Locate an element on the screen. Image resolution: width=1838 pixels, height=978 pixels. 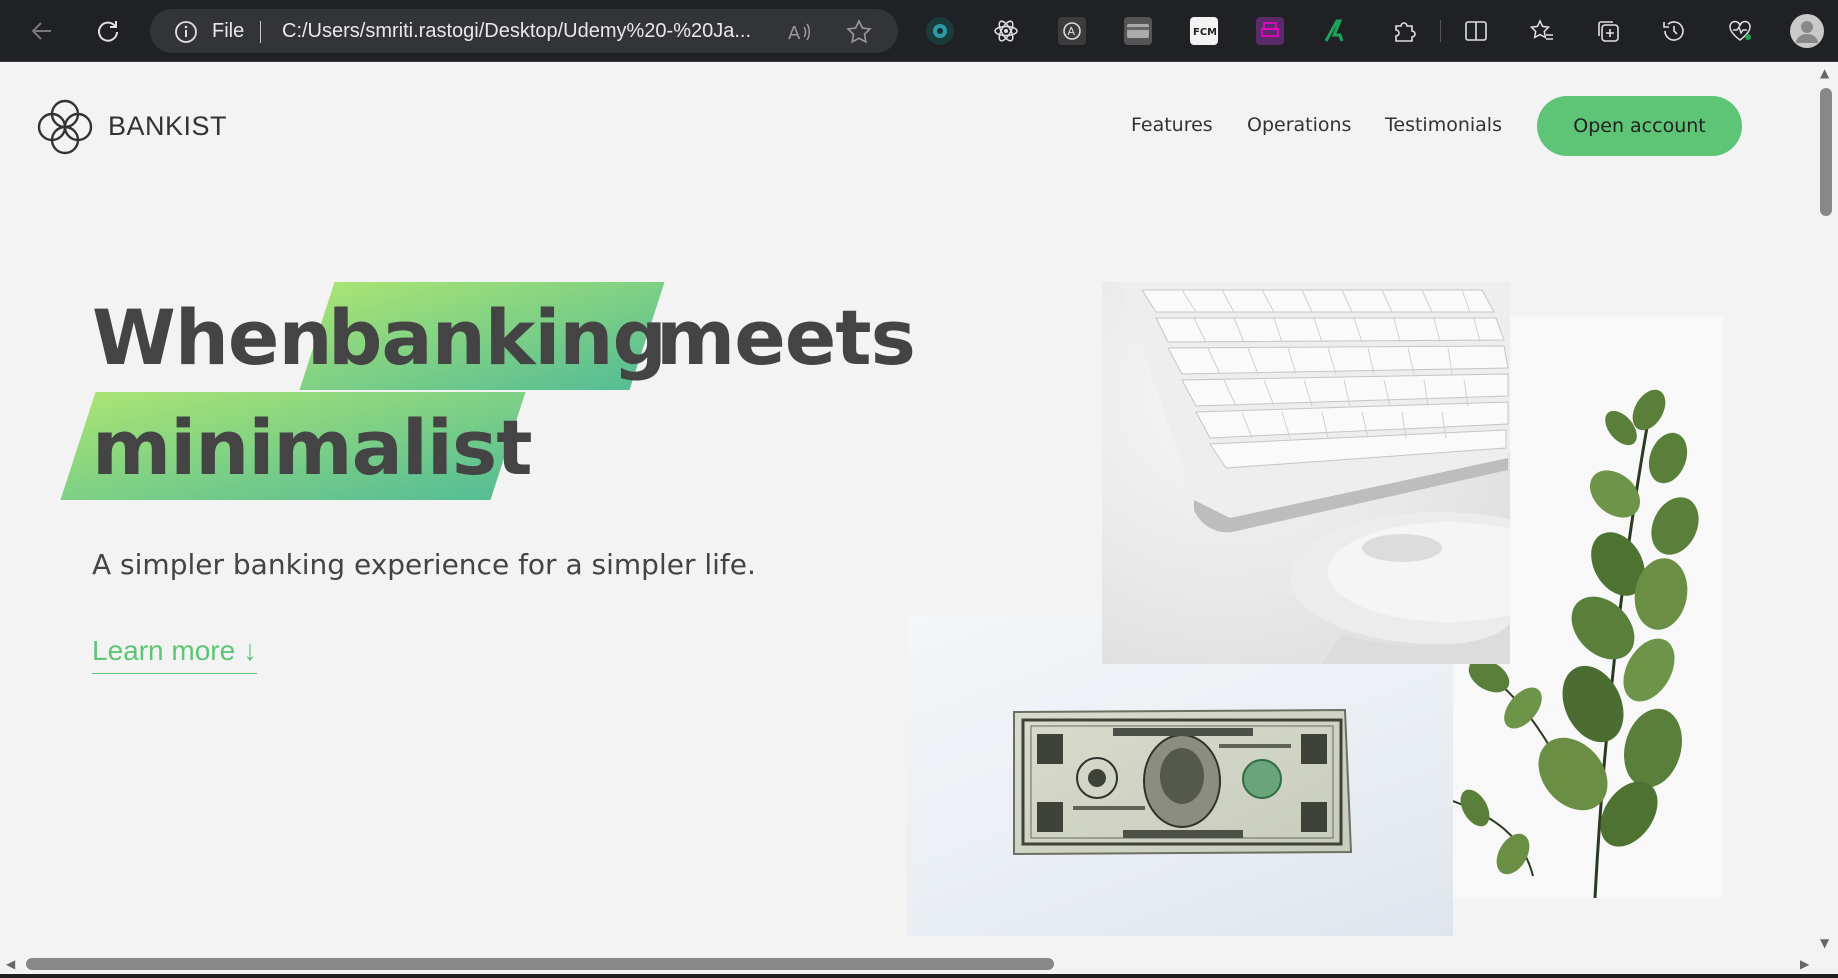
extension-green-a-icon is located at coordinates (1336, 31).